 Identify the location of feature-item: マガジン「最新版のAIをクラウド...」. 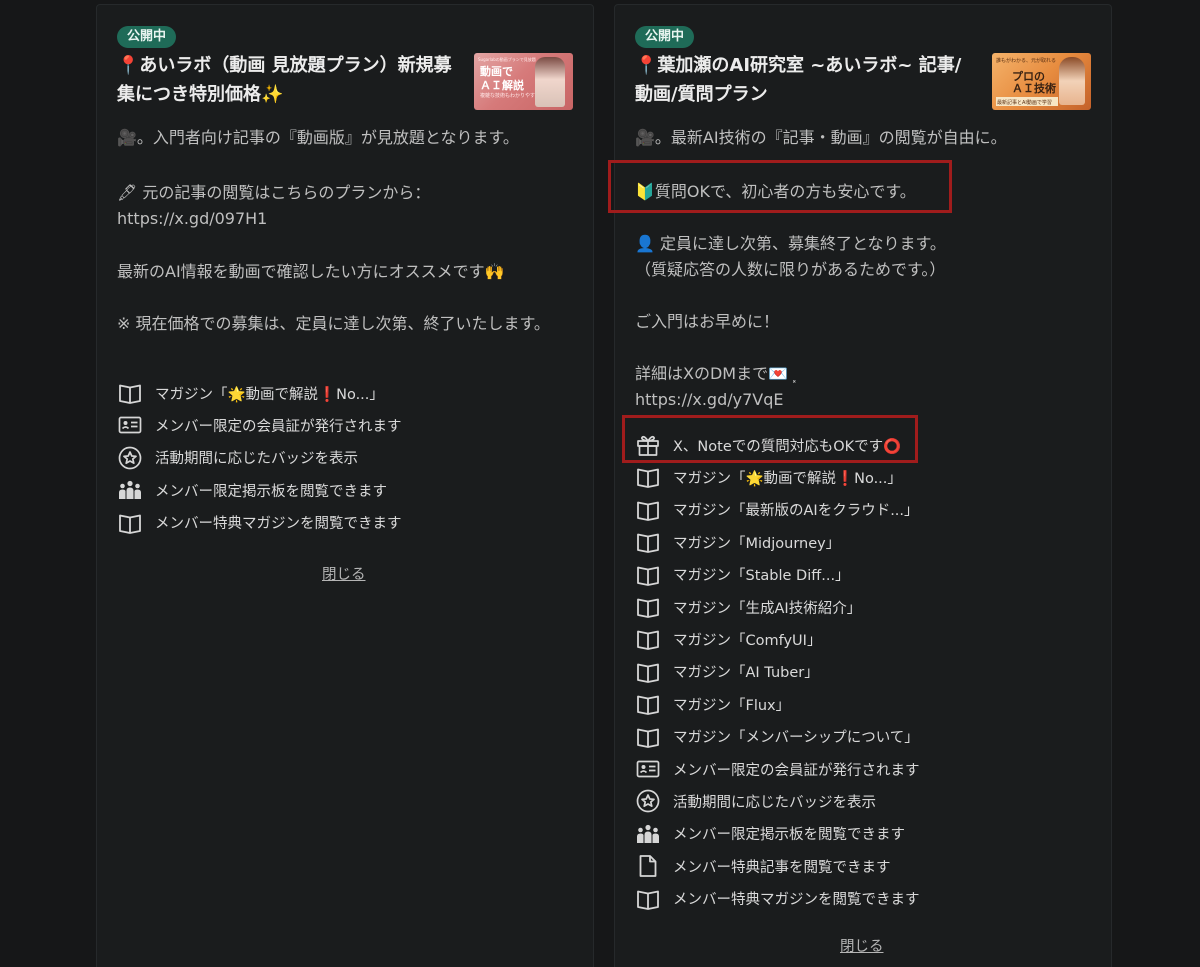
(865, 510).